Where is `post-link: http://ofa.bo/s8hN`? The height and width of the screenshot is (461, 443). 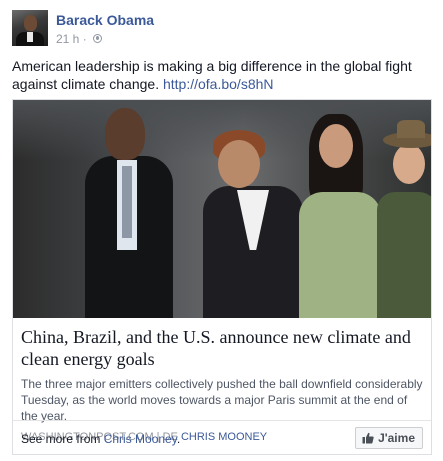
post-link: http://ofa.bo/s8hN is located at coordinates (218, 84).